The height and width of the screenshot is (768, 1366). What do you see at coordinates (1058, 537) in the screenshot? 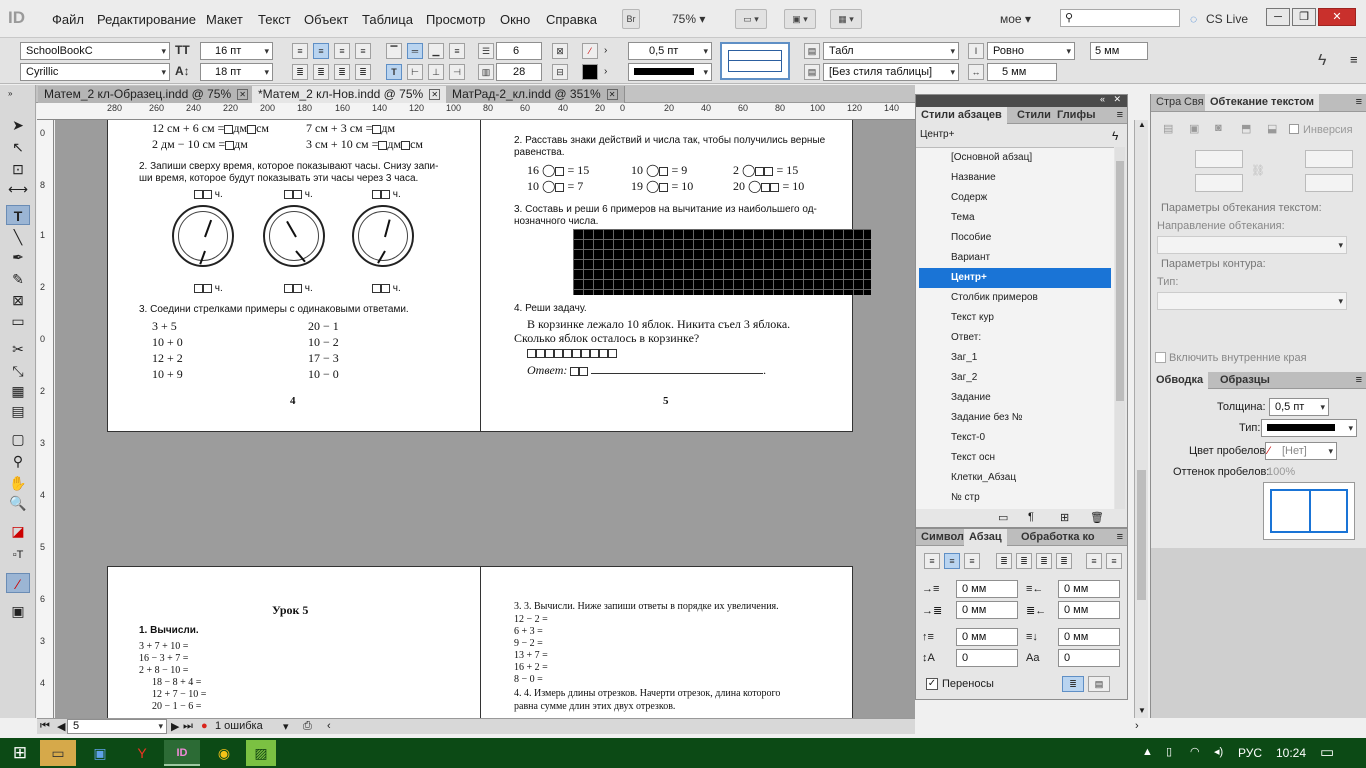
I see `tab-composition: Обработка ко` at bounding box center [1058, 537].